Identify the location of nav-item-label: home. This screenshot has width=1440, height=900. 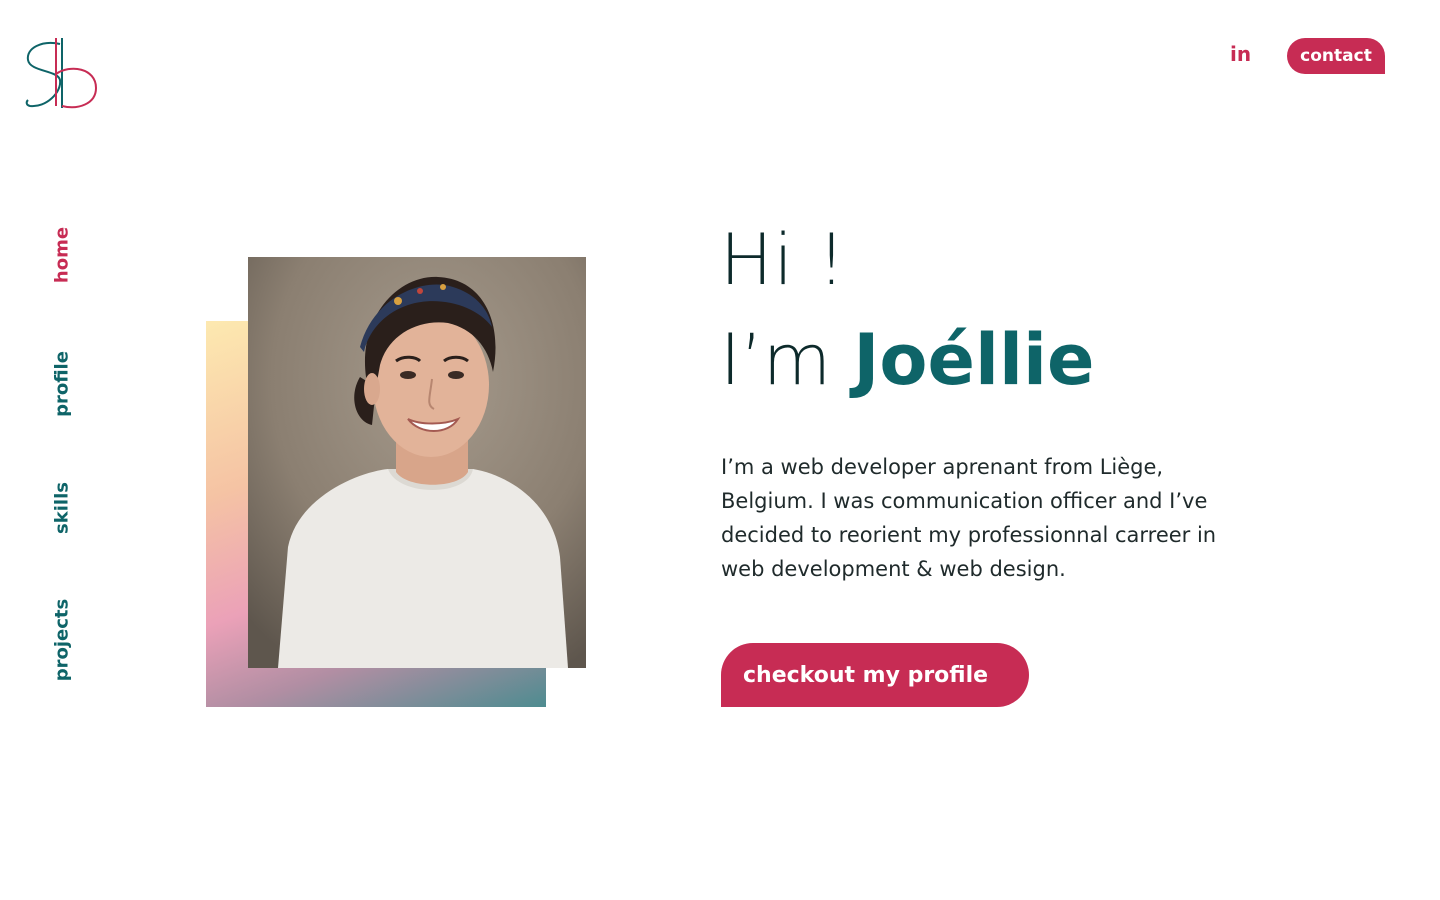
(62, 255).